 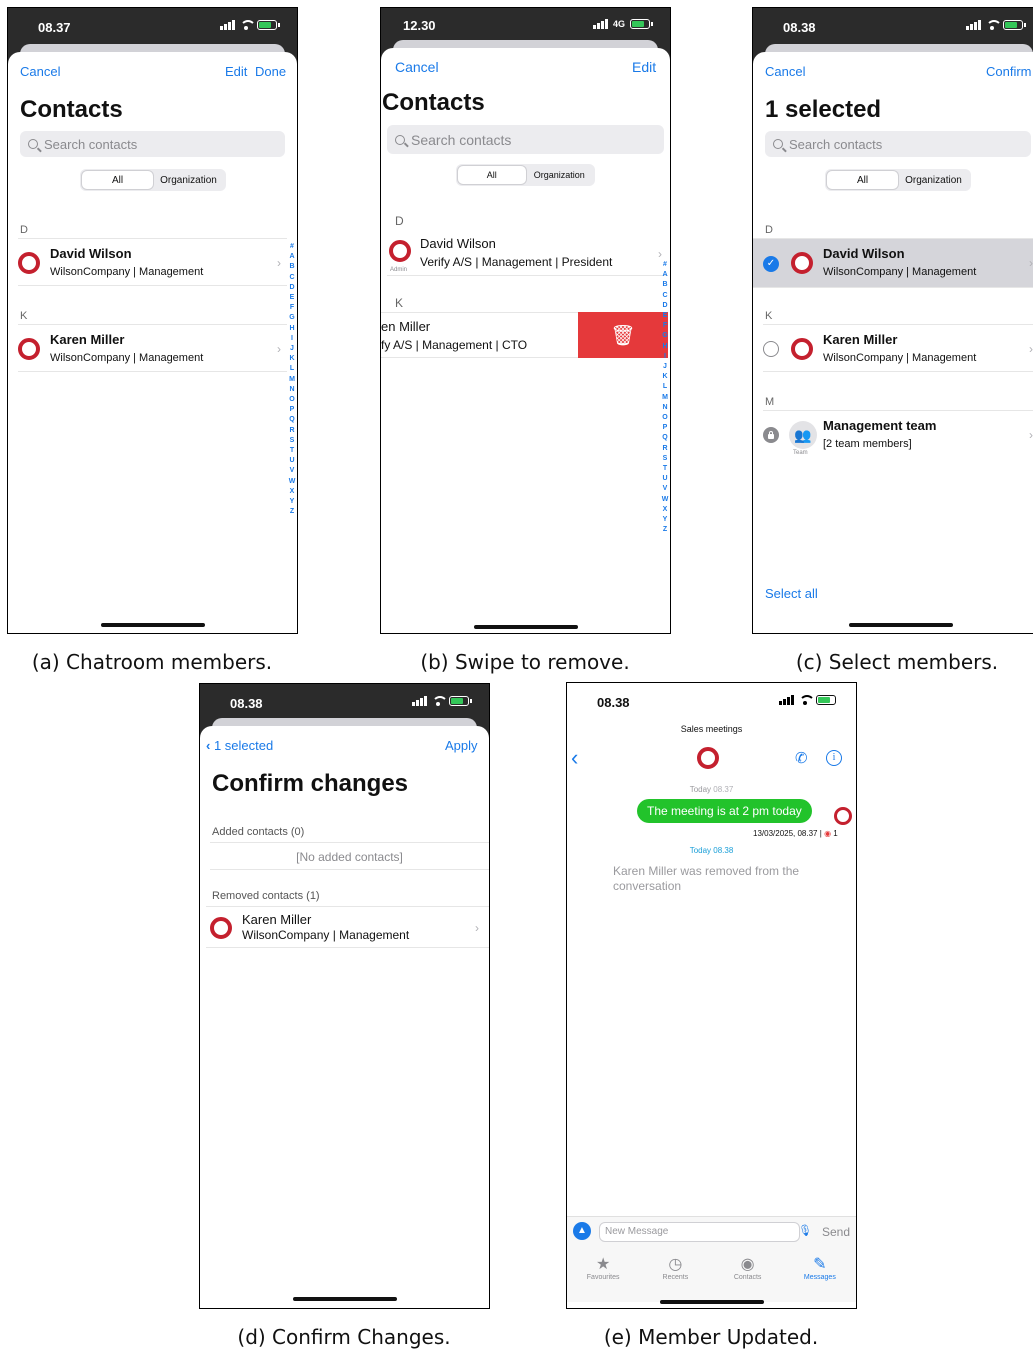 What do you see at coordinates (270, 71) in the screenshot?
I see `done-button: Done` at bounding box center [270, 71].